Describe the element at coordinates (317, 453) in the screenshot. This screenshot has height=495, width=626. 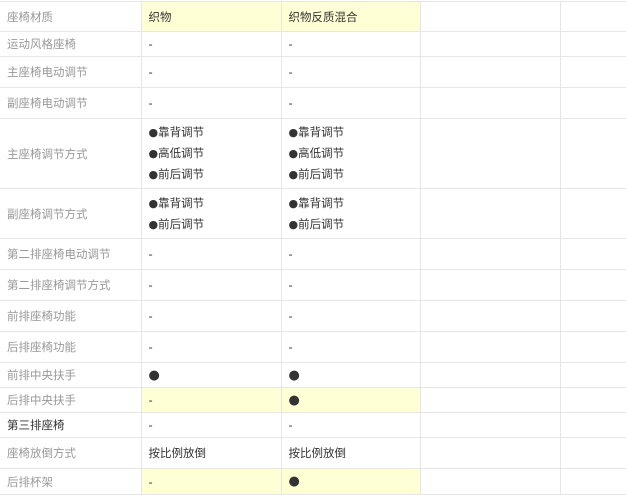
I see `spec-value: 按比例放倒` at that location.